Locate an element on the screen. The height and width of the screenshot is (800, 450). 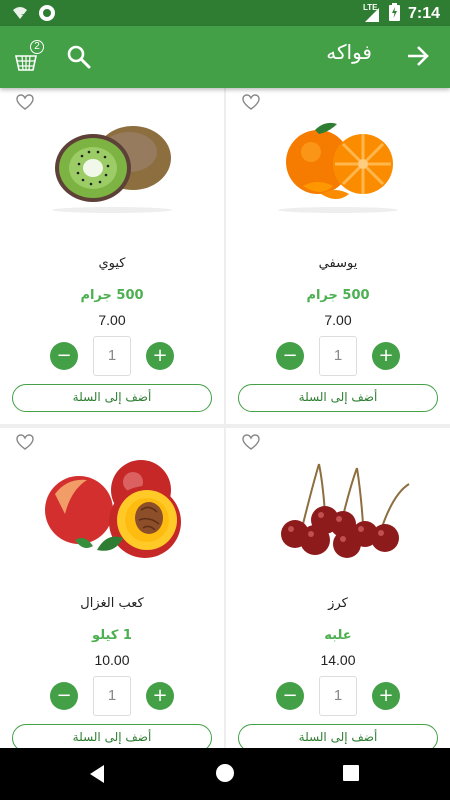
status-bar: ? LTE 7:14 is located at coordinates (225, 13).